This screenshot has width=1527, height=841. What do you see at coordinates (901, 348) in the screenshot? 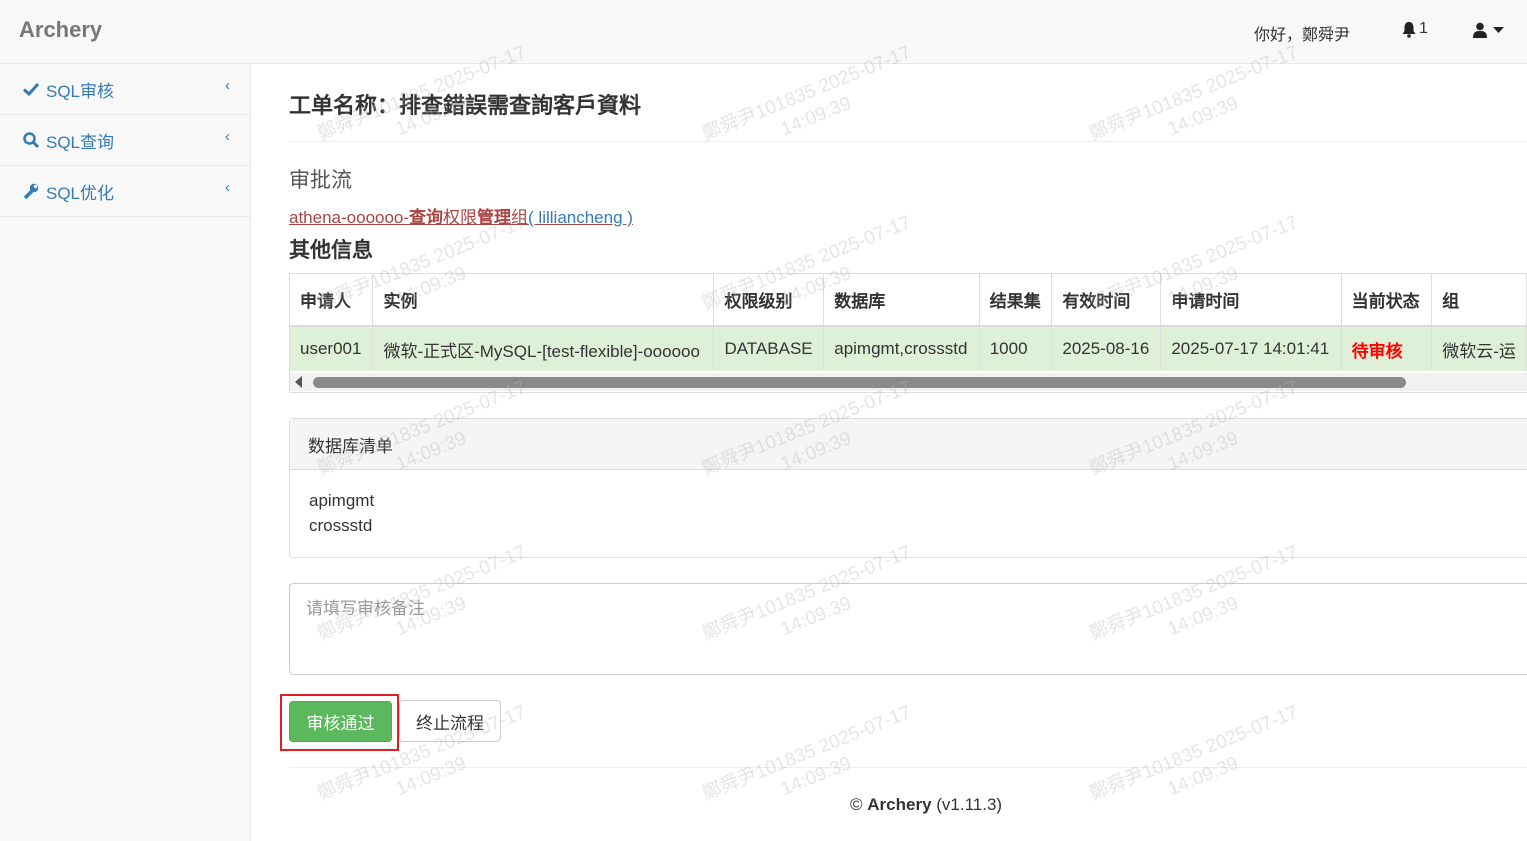
I see `cell-database: apimgmt,crossstd` at bounding box center [901, 348].